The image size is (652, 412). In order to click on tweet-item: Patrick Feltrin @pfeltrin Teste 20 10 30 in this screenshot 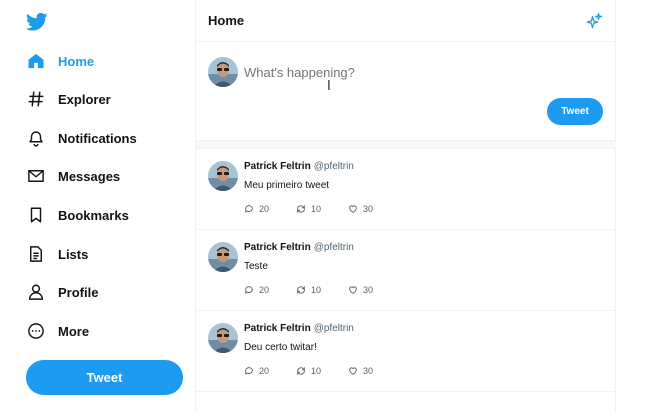, I will do `click(406, 270)`.